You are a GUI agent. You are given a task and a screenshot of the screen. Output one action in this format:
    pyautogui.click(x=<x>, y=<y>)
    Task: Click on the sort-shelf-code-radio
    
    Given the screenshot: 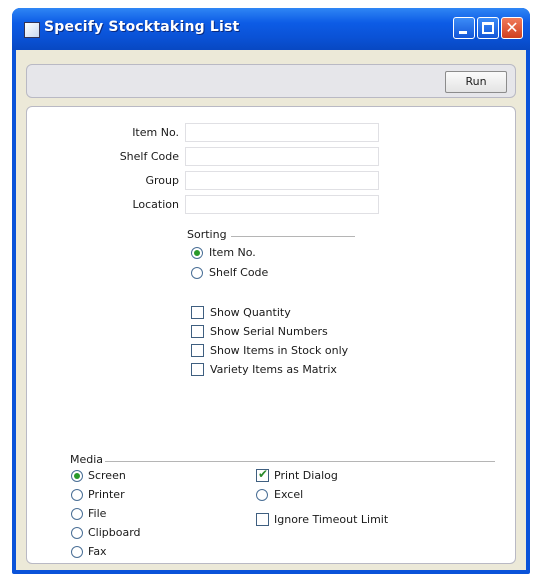 What is the action you would take?
    pyautogui.click(x=197, y=273)
    